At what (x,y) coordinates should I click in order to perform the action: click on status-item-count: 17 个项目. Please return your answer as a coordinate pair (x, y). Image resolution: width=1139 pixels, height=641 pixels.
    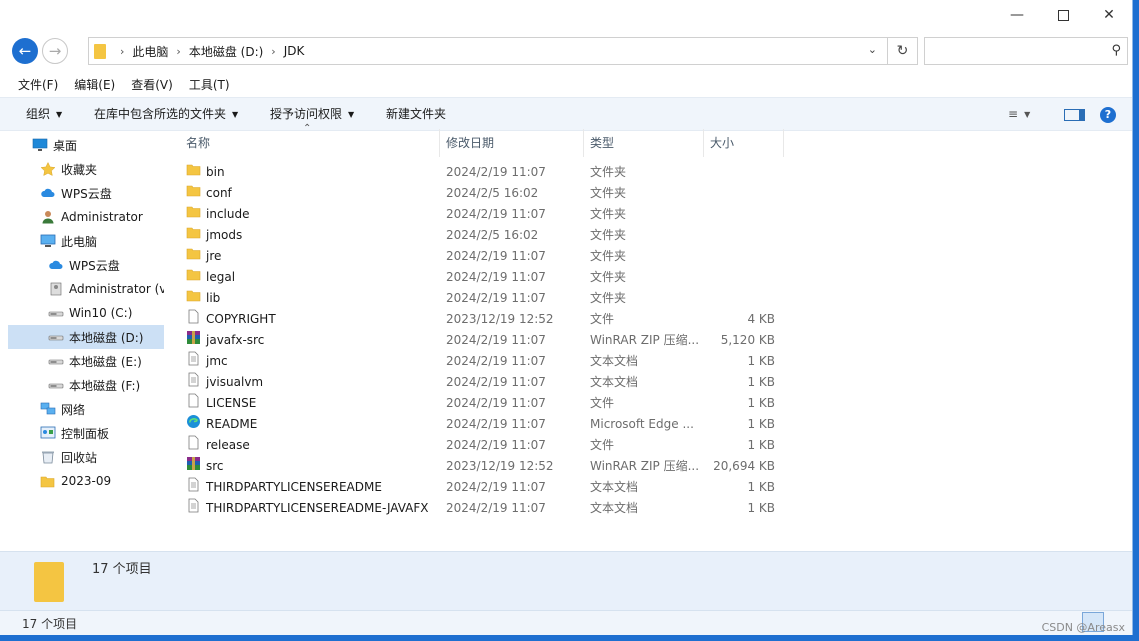
    Looking at the image, I should click on (50, 624).